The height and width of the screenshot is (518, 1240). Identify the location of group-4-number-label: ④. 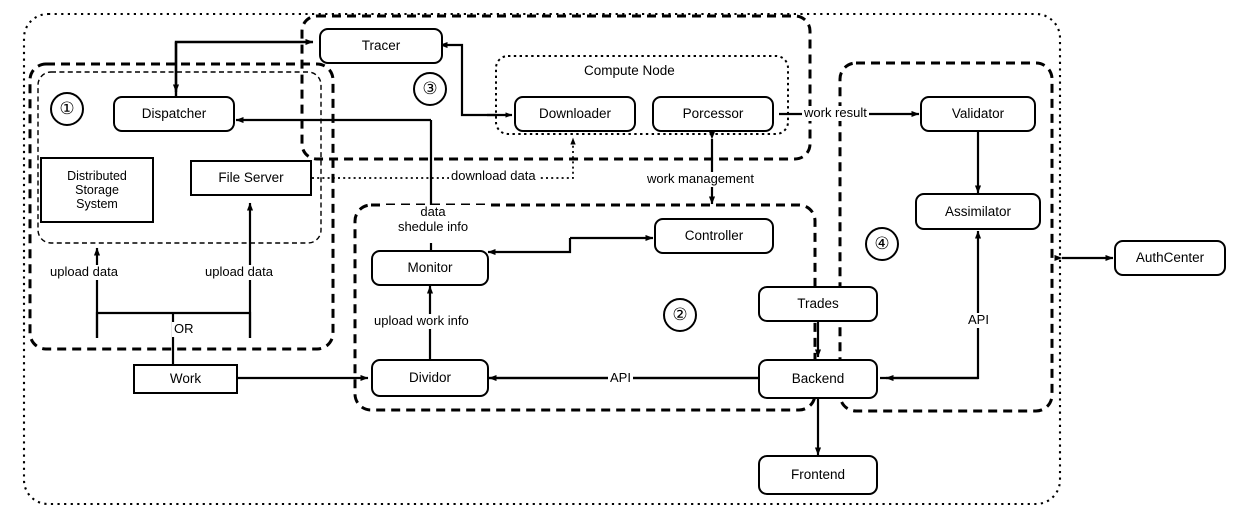
(882, 243).